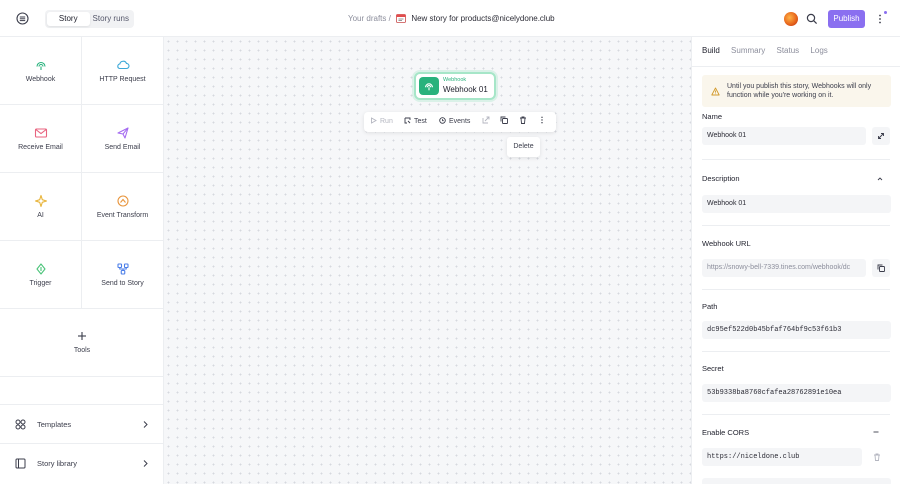  Describe the element at coordinates (41, 201) in the screenshot. I see `sparkle-icon` at that location.